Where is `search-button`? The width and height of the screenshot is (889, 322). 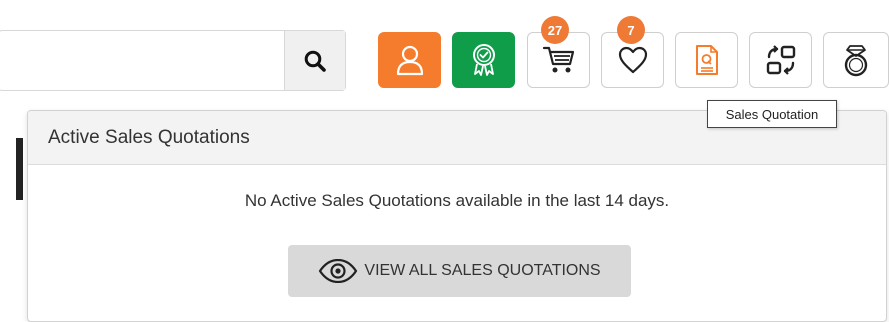 search-button is located at coordinates (314, 60).